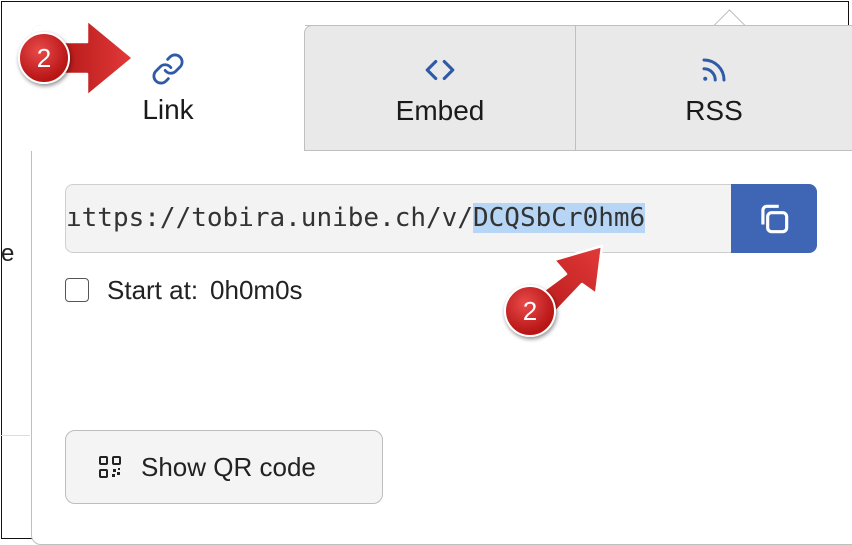 The width and height of the screenshot is (852, 545). I want to click on show-qr-code-button: Show QR code, so click(224, 467).